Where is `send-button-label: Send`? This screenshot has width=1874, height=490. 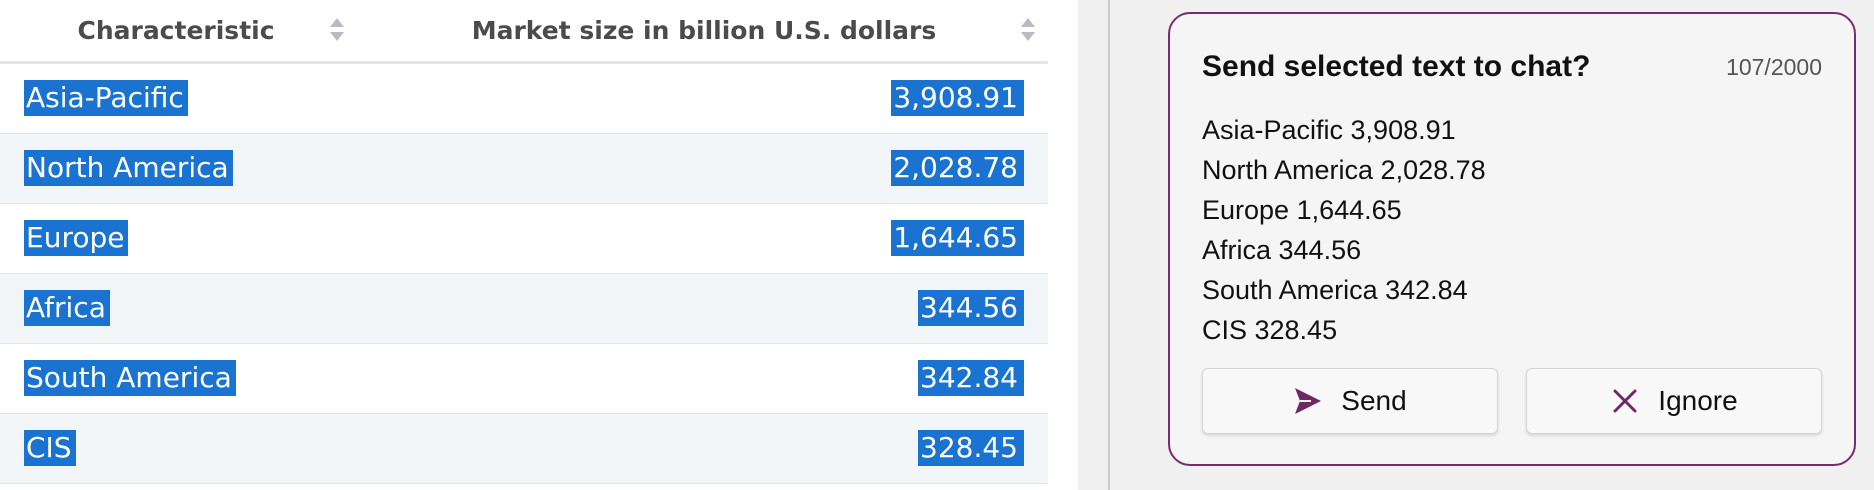
send-button-label: Send is located at coordinates (1374, 400).